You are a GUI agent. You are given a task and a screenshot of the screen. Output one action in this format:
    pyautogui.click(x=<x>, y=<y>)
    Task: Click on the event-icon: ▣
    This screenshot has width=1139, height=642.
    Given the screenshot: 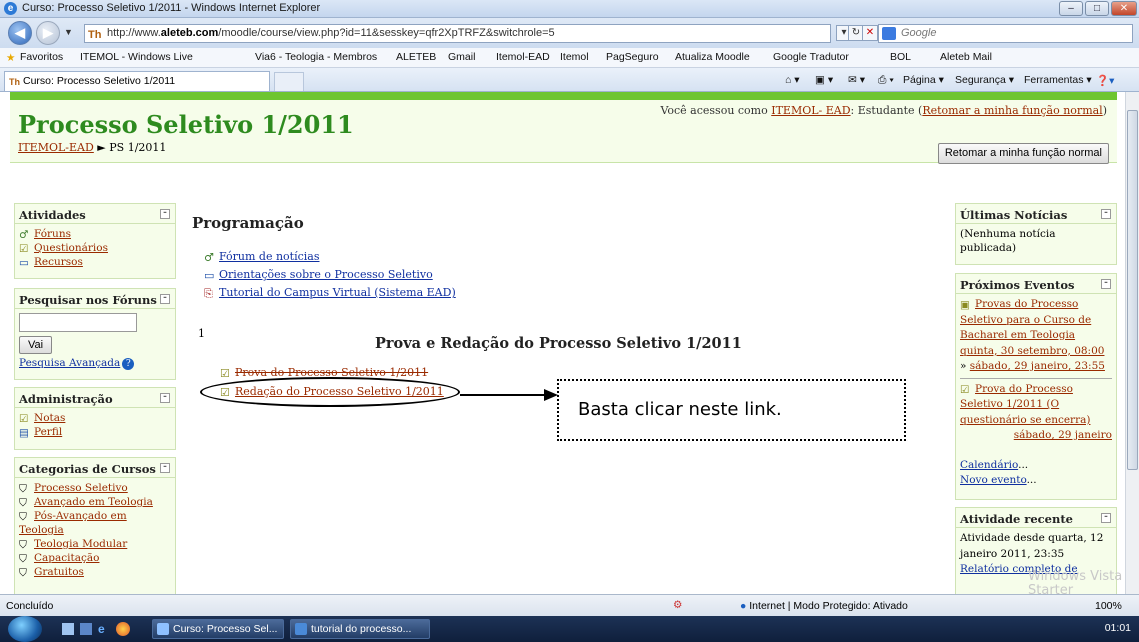 What is the action you would take?
    pyautogui.click(x=965, y=305)
    